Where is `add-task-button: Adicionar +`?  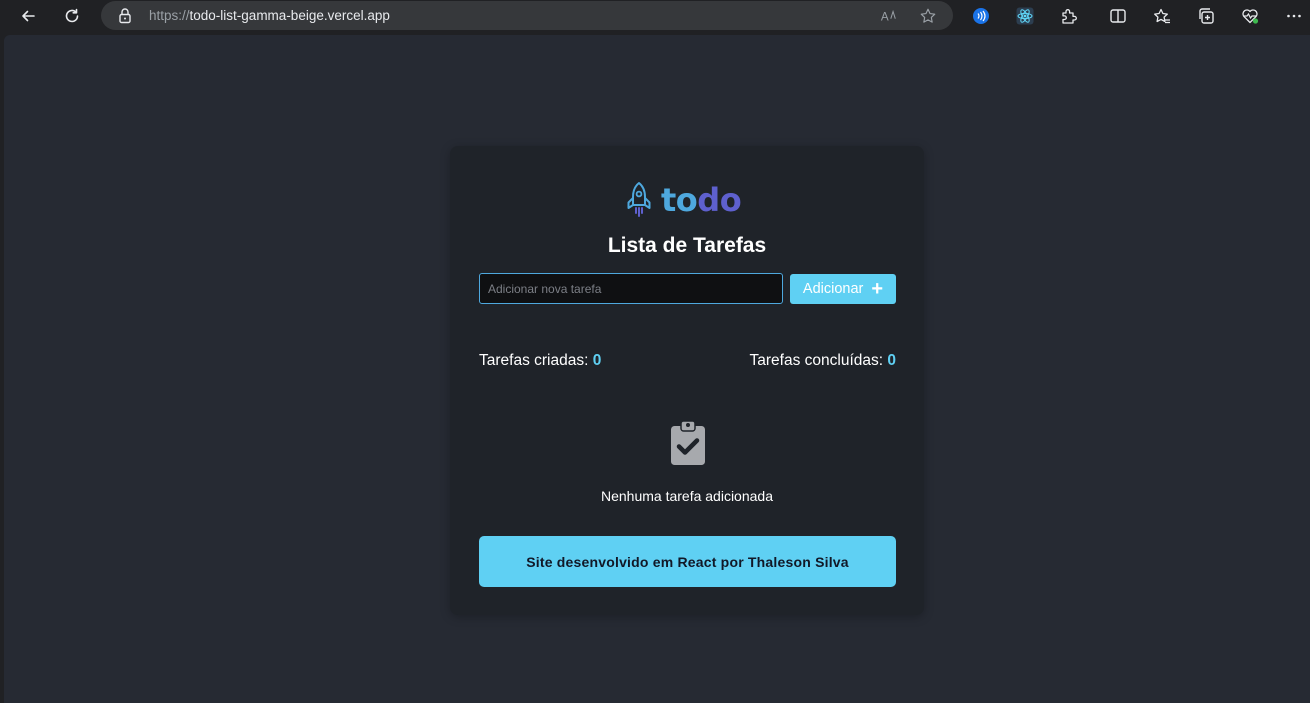
add-task-button: Adicionar + is located at coordinates (843, 289).